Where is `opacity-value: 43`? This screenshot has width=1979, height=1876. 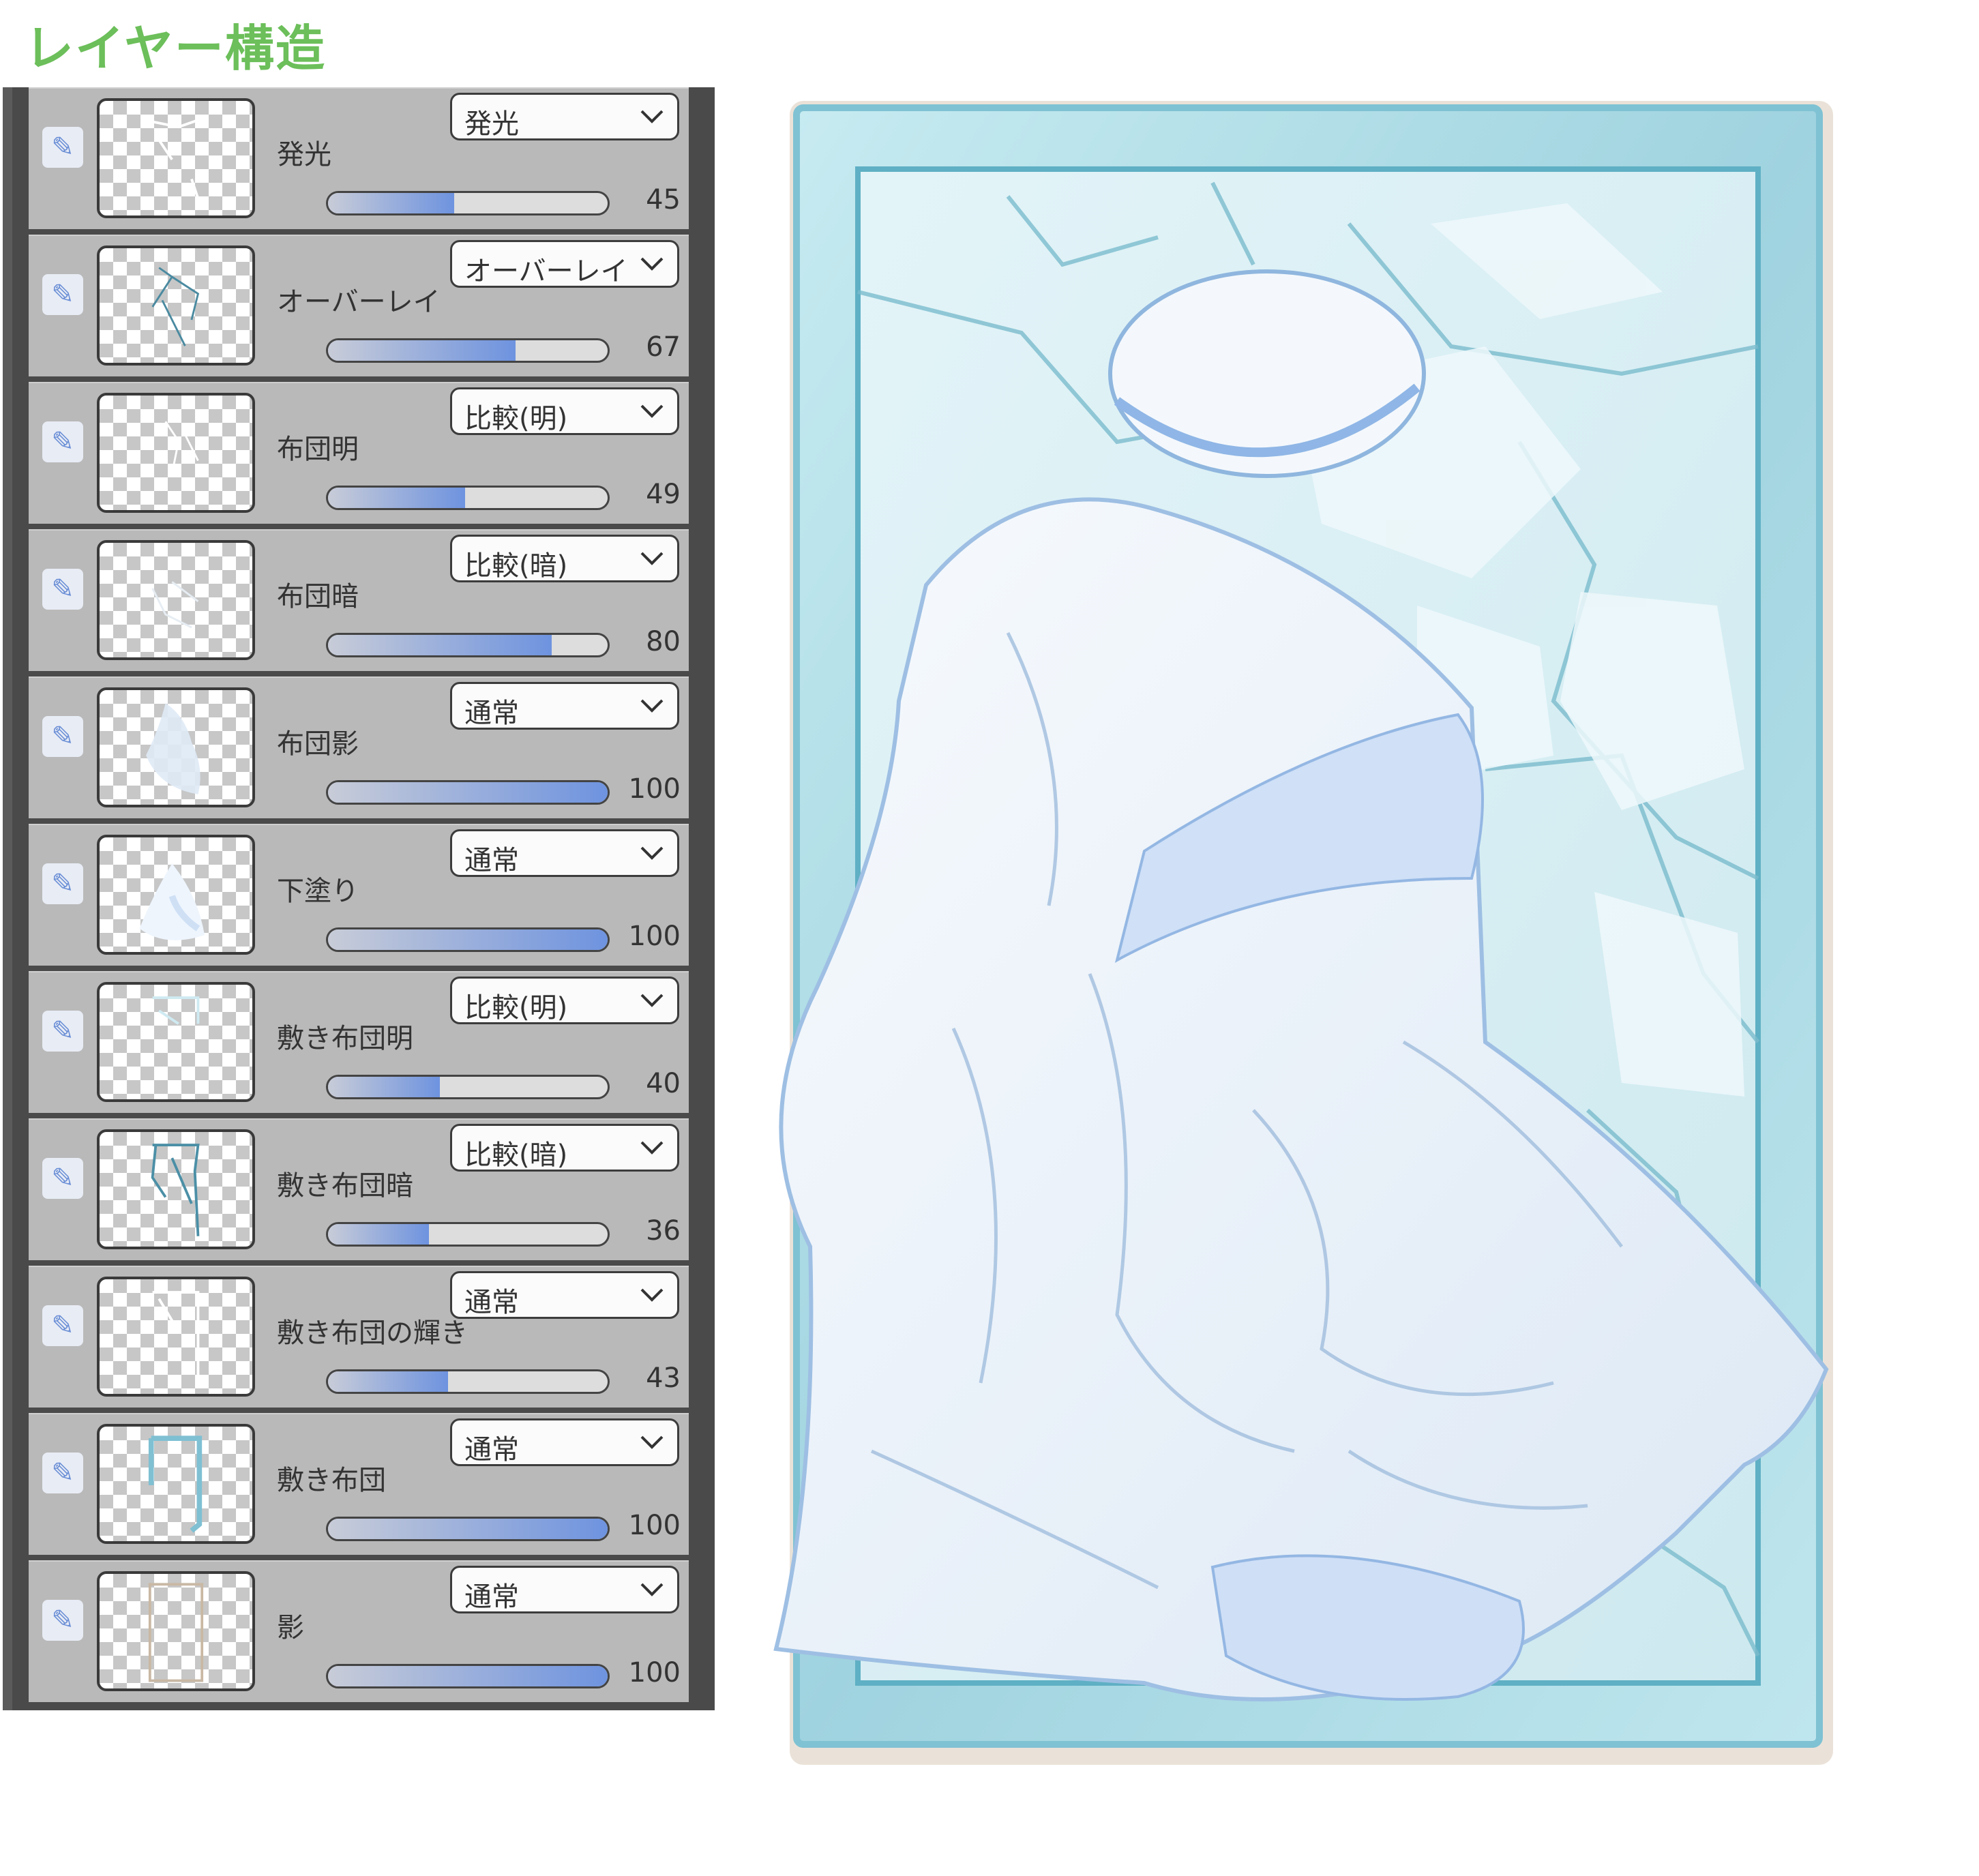
opacity-value: 43 is located at coordinates (663, 1378).